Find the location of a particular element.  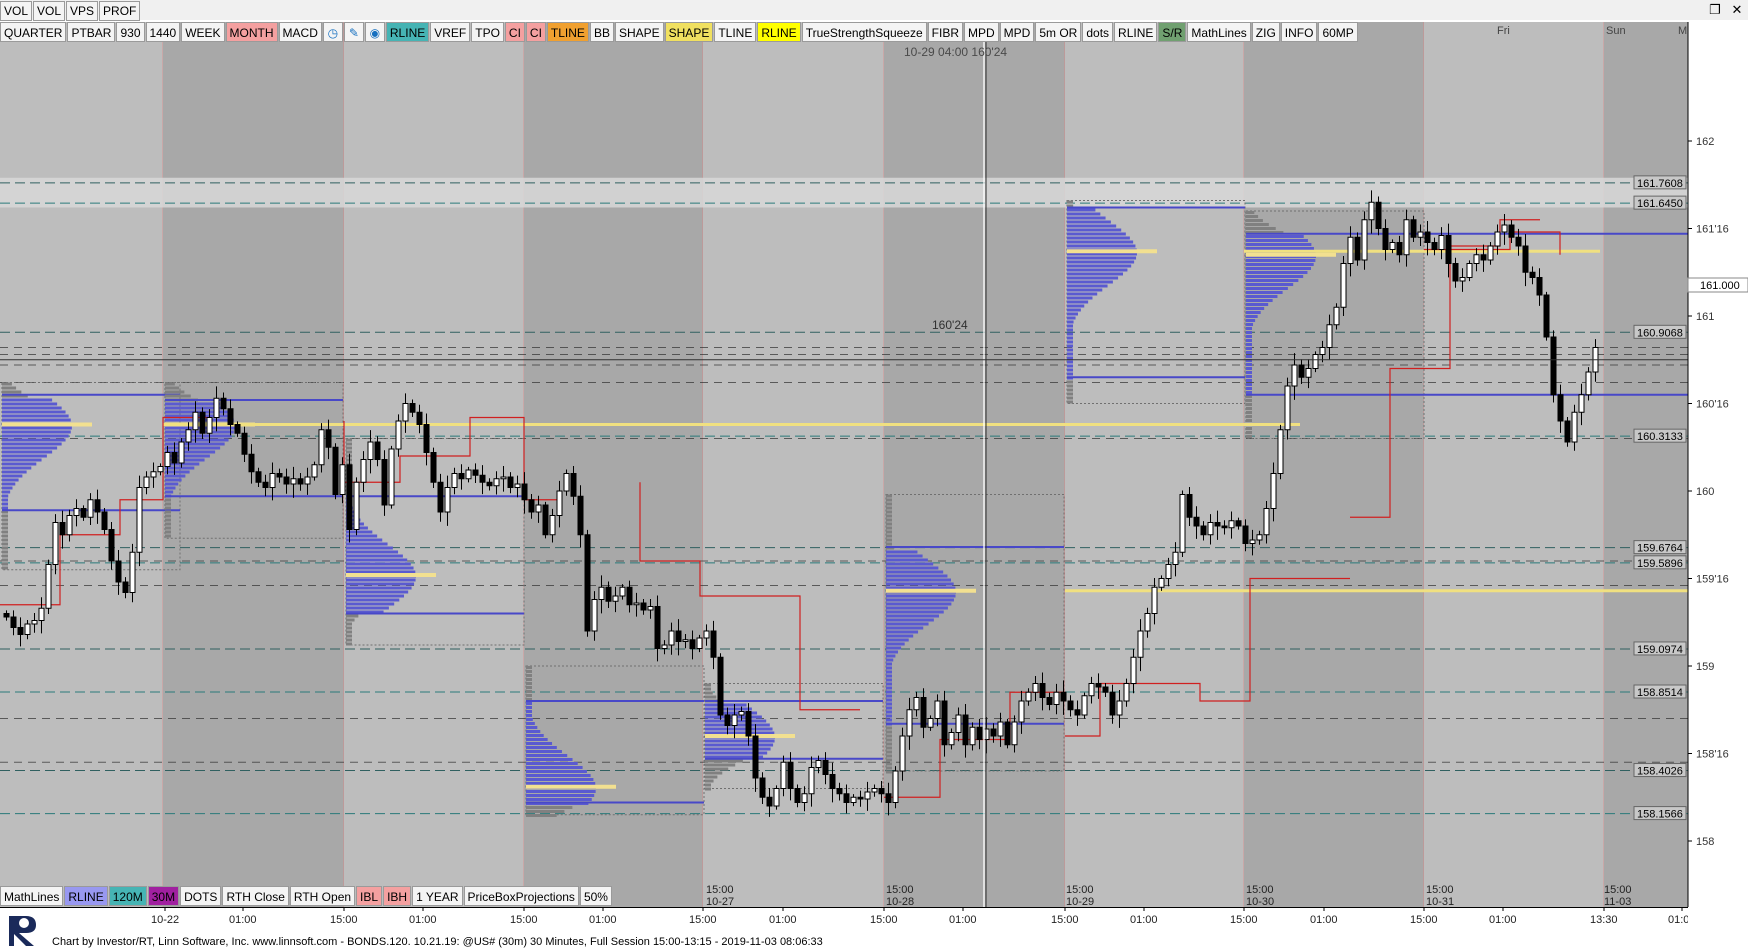

toggle-vref: VREF is located at coordinates (450, 32).